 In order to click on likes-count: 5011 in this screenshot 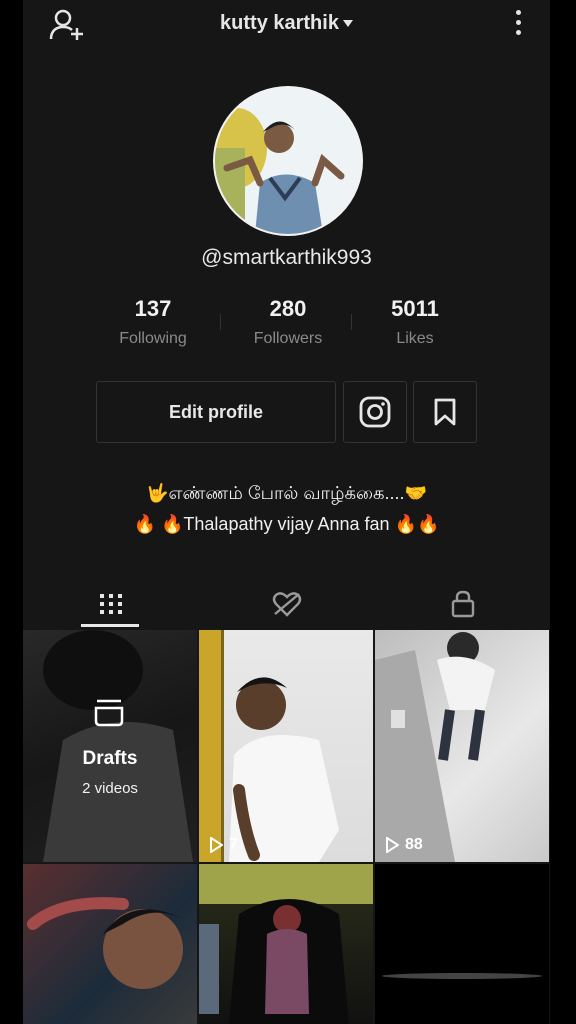, I will do `click(415, 308)`.